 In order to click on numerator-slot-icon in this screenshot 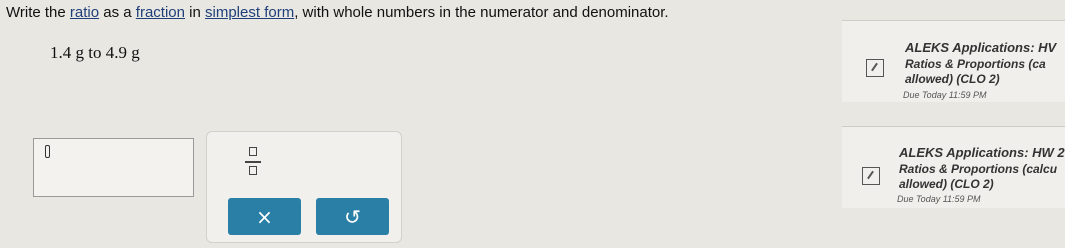, I will do `click(253, 151)`.